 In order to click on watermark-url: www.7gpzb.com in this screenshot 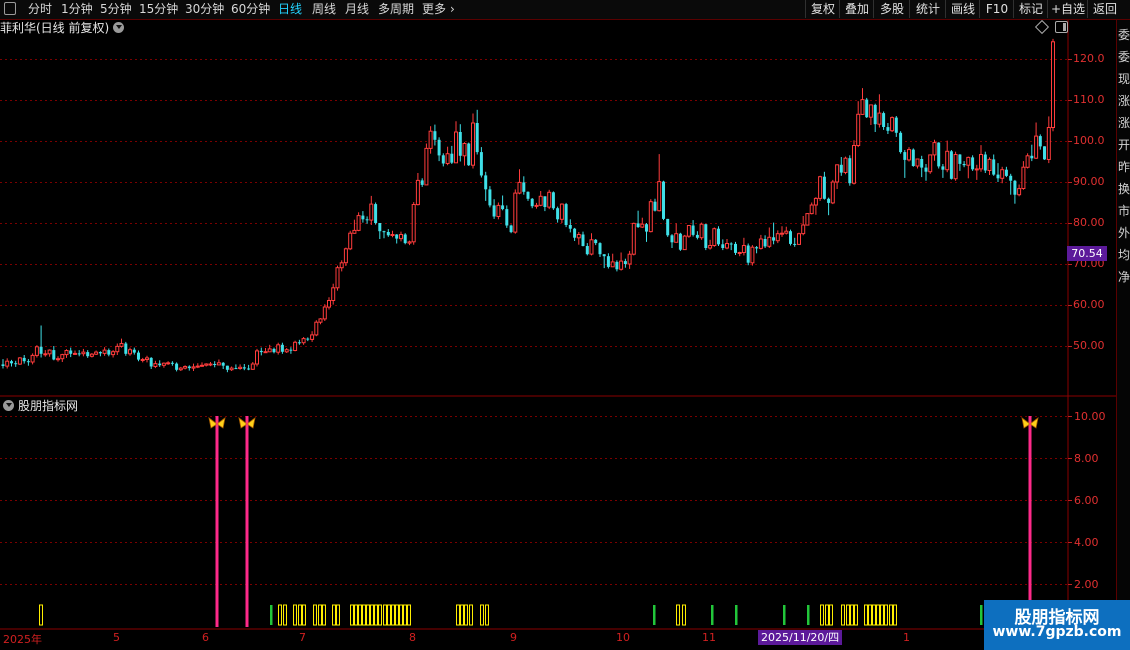, I will do `click(1057, 632)`.